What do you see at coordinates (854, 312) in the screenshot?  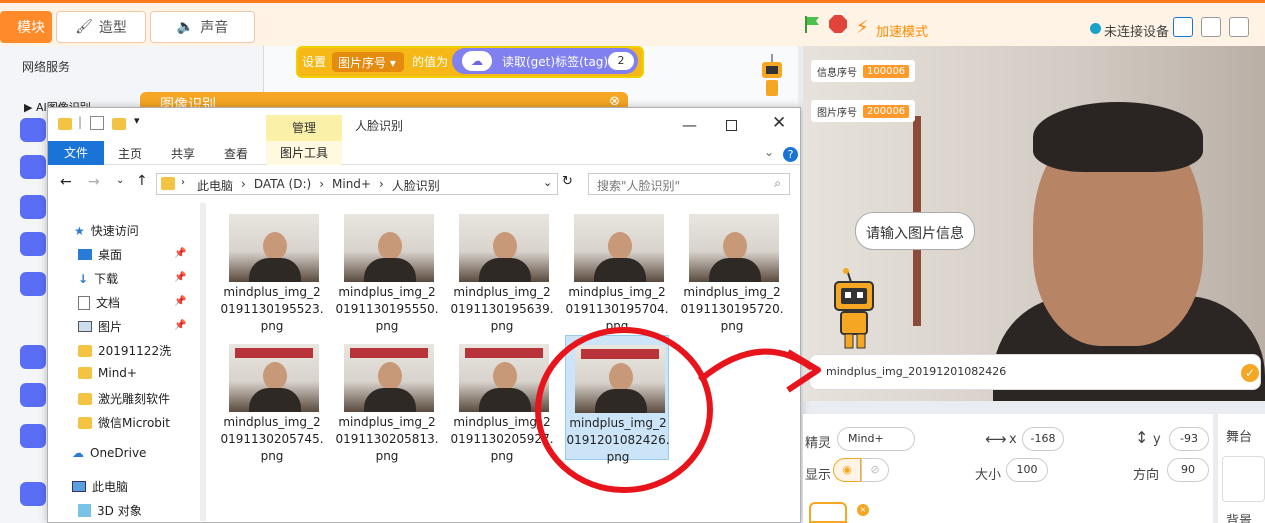 I see `mind-plus-robot-sprite` at bounding box center [854, 312].